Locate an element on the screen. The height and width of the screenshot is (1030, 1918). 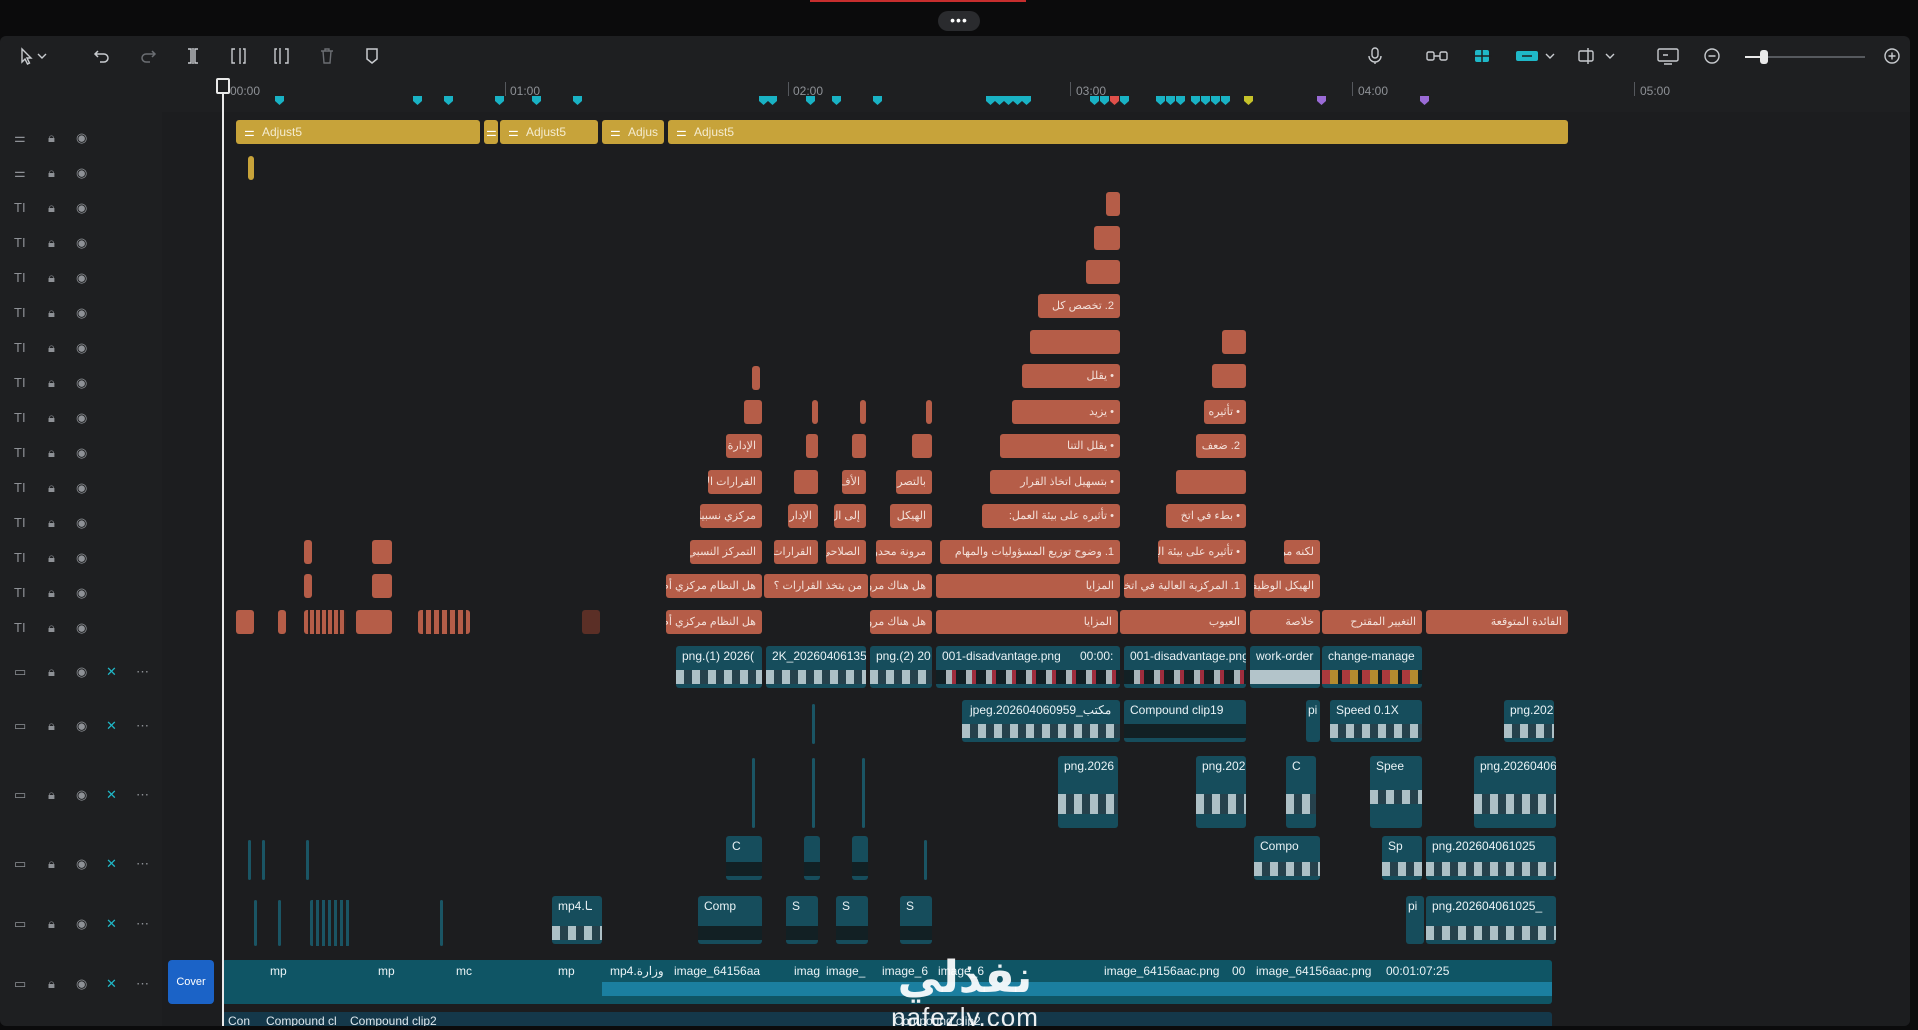
video-clip: change-manage is located at coordinates (1372, 667).